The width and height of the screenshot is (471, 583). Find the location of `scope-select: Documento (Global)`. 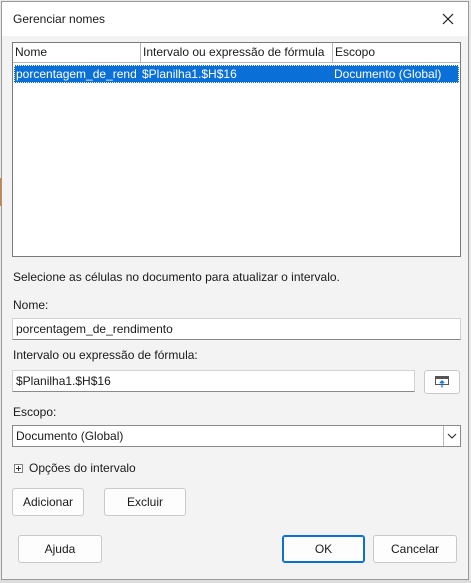

scope-select: Documento (Global) is located at coordinates (236, 436).